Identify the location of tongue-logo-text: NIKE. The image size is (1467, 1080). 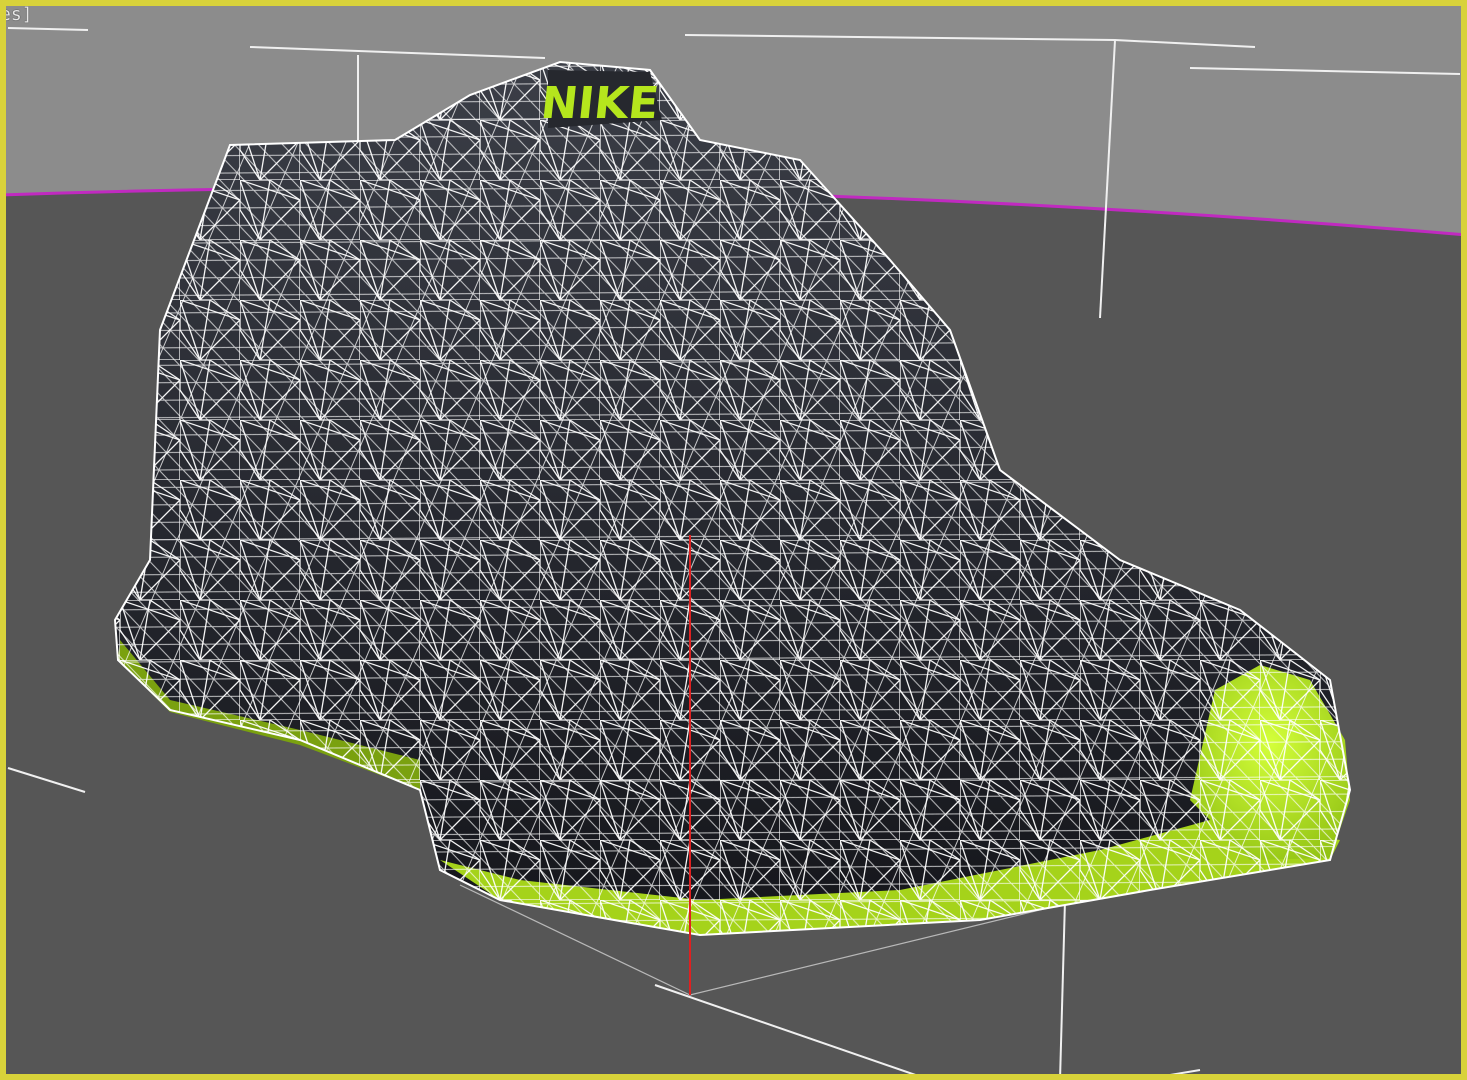
(599, 103).